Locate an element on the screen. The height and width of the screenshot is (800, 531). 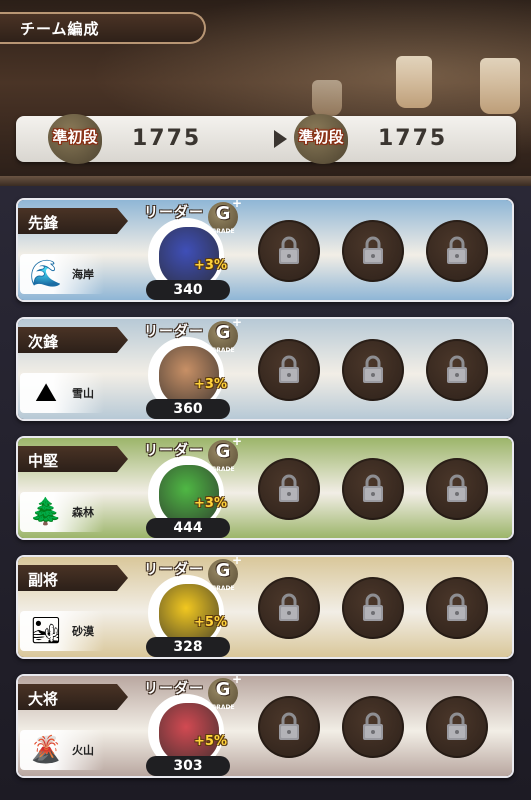
page-title: チーム編成 is located at coordinates (103, 28).